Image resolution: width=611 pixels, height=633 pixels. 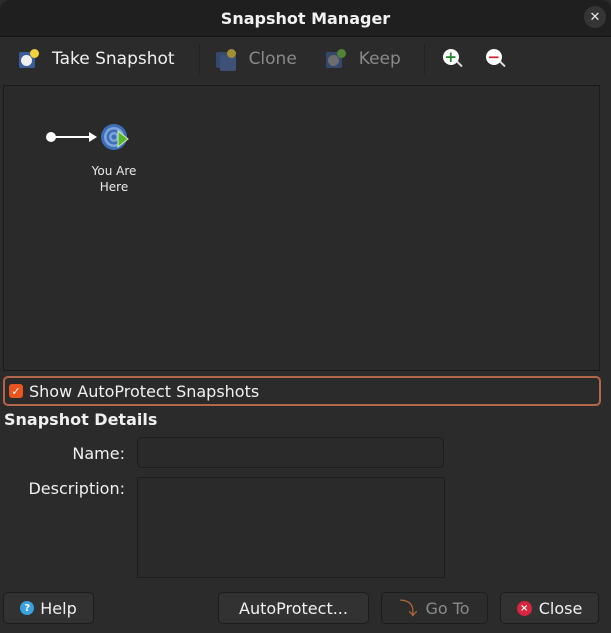 What do you see at coordinates (28, 59) in the screenshot?
I see `take-snapshot-icon` at bounding box center [28, 59].